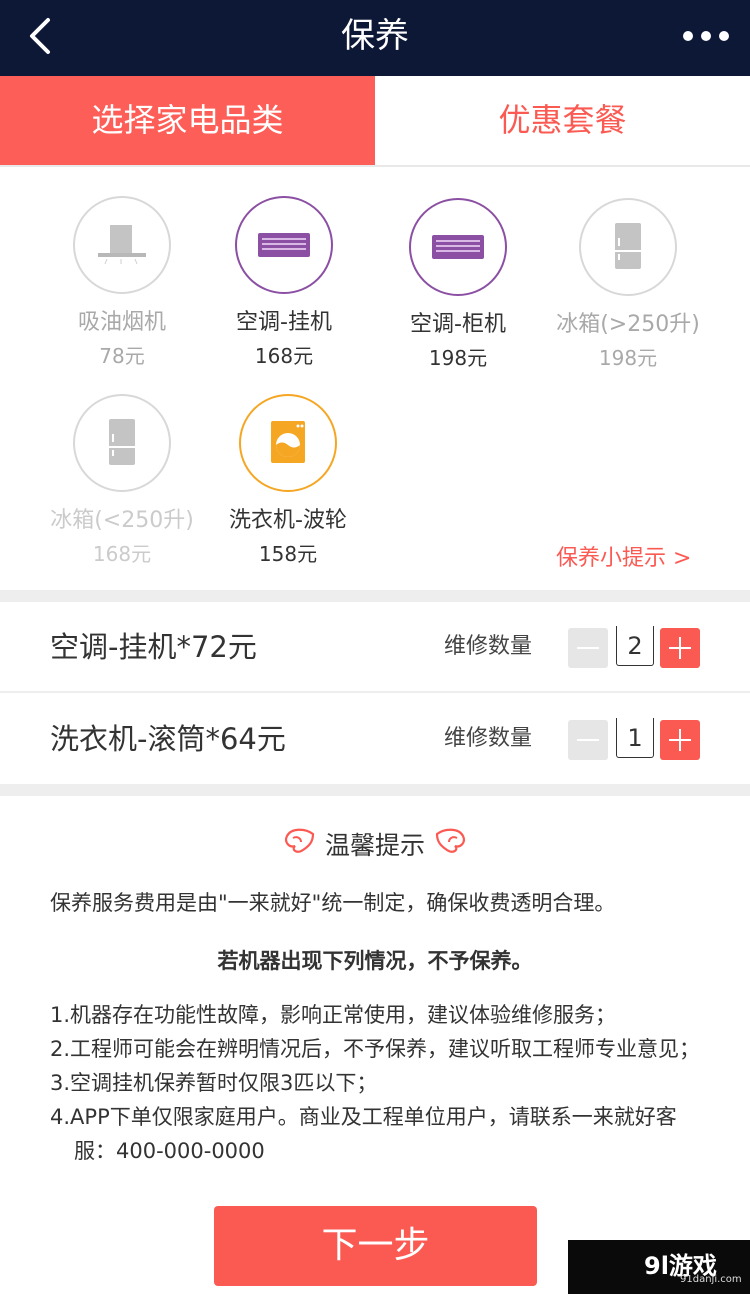 This screenshot has height=1294, width=750. I want to click on cabinet-ac-icon, so click(458, 247).